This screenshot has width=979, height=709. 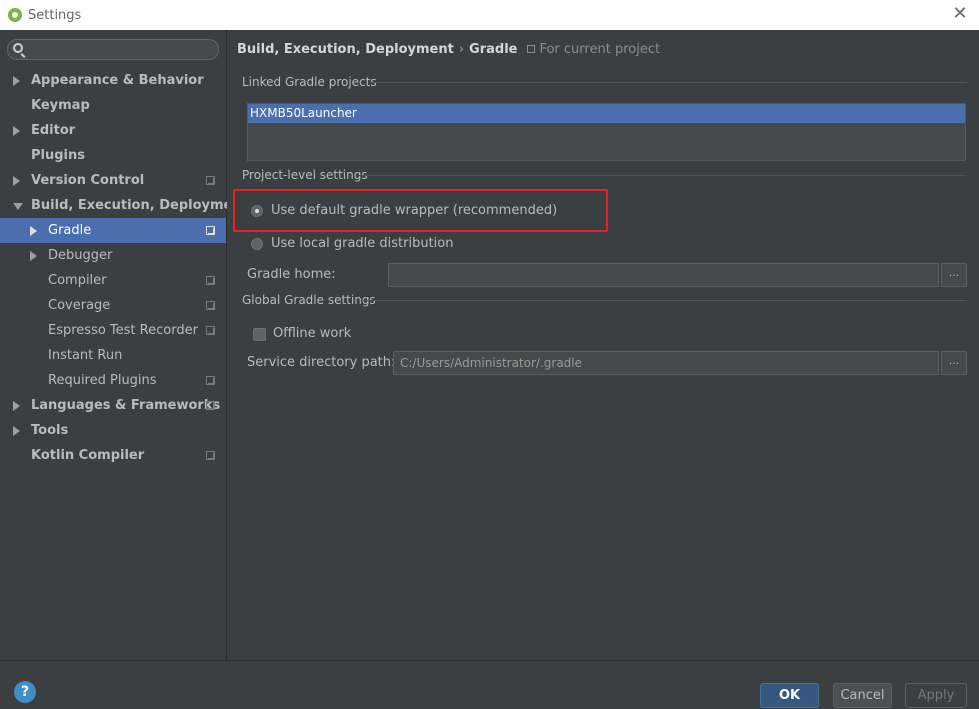 I want to click on sidebar-item-label: Gradle, so click(x=70, y=230).